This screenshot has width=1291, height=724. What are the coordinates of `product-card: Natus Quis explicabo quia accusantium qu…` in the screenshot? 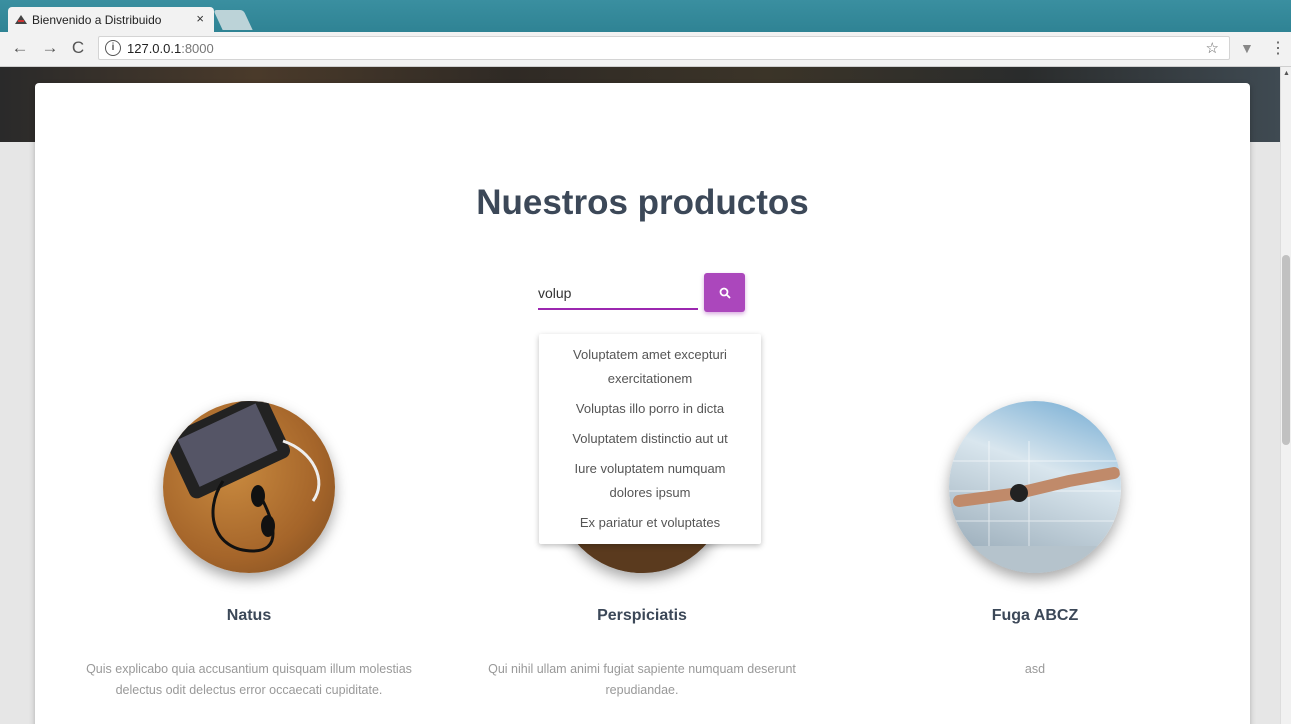 It's located at (249, 551).